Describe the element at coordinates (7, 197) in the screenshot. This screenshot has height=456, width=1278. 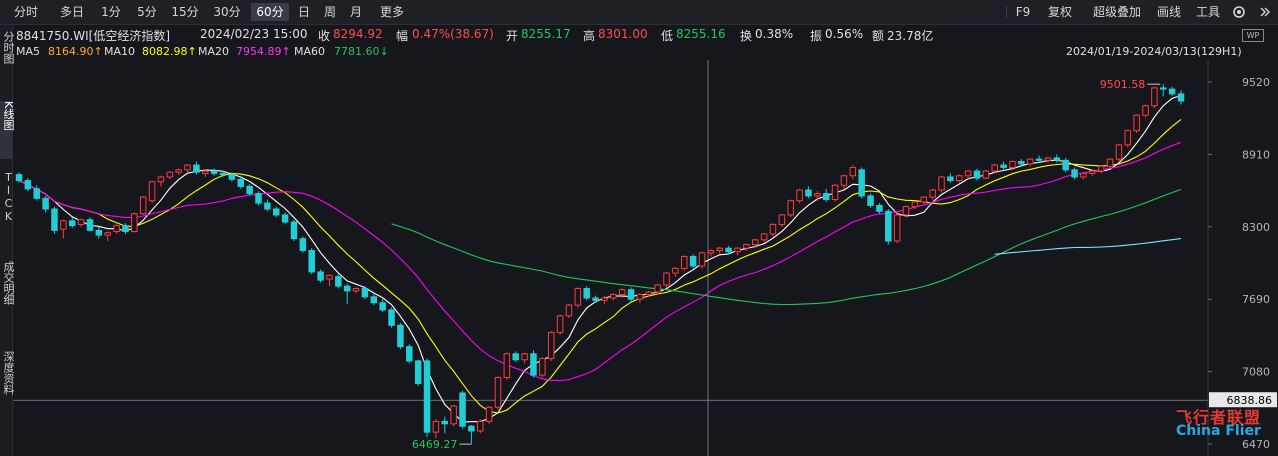
I see `tab-tick: TICK` at that location.